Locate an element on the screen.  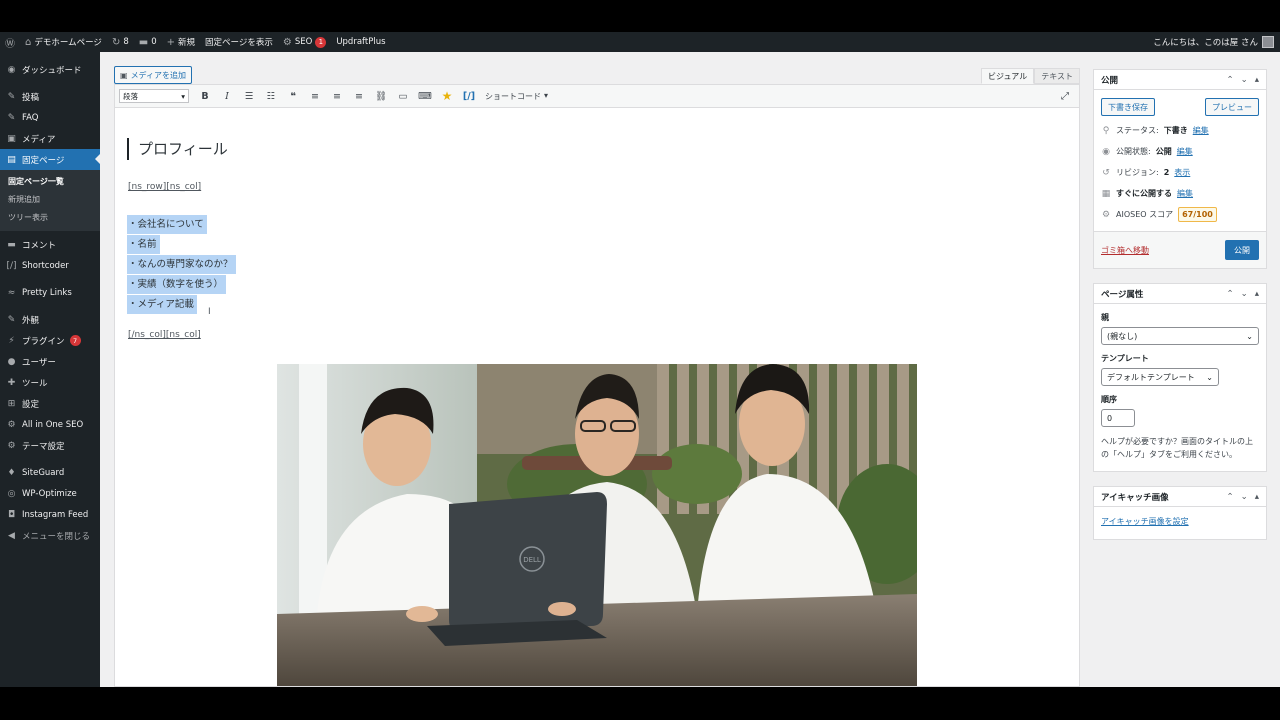
home-icon: ⌂ is located at coordinates (28, 42).